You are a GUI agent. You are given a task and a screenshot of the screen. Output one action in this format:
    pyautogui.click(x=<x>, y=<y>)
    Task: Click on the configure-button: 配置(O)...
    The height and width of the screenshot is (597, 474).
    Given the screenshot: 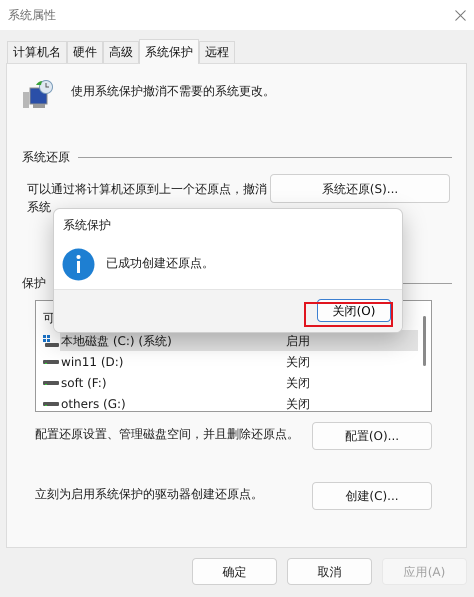 What is the action you would take?
    pyautogui.click(x=372, y=436)
    